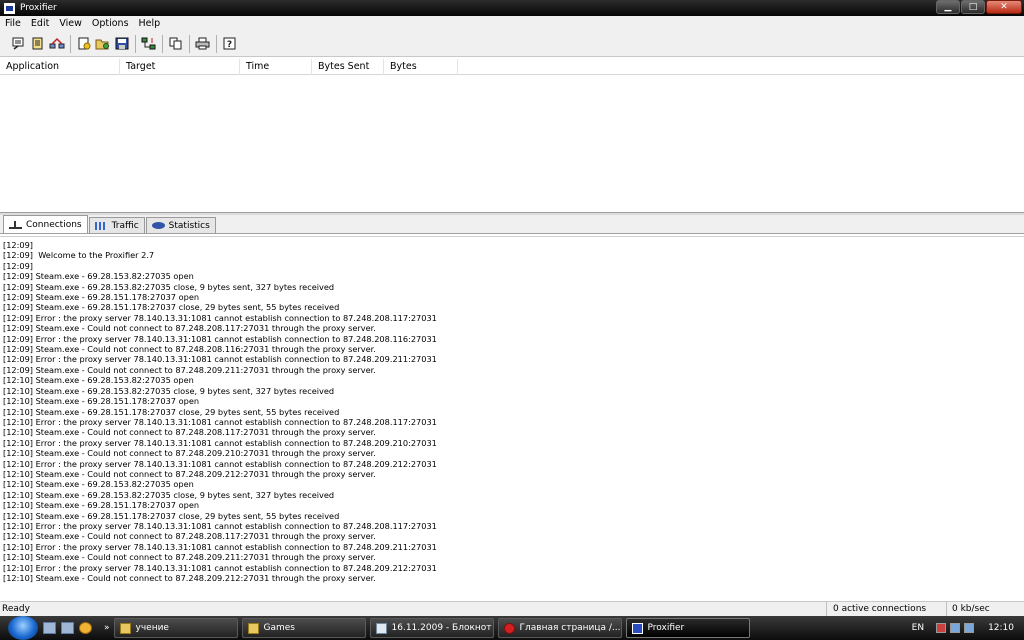 Image resolution: width=1024 pixels, height=640 pixels. Describe the element at coordinates (948, 7) in the screenshot. I see `minimize-button: ▁` at that location.